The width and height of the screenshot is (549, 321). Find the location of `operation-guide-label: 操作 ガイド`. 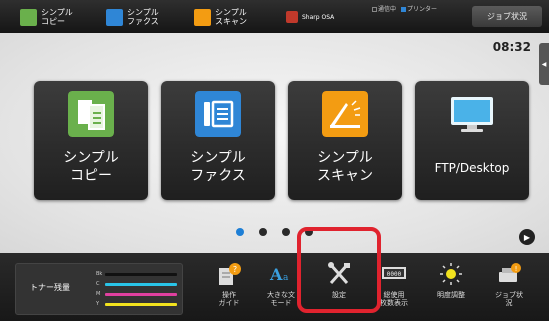

operation-guide-label: 操作 ガイド is located at coordinates (229, 299).